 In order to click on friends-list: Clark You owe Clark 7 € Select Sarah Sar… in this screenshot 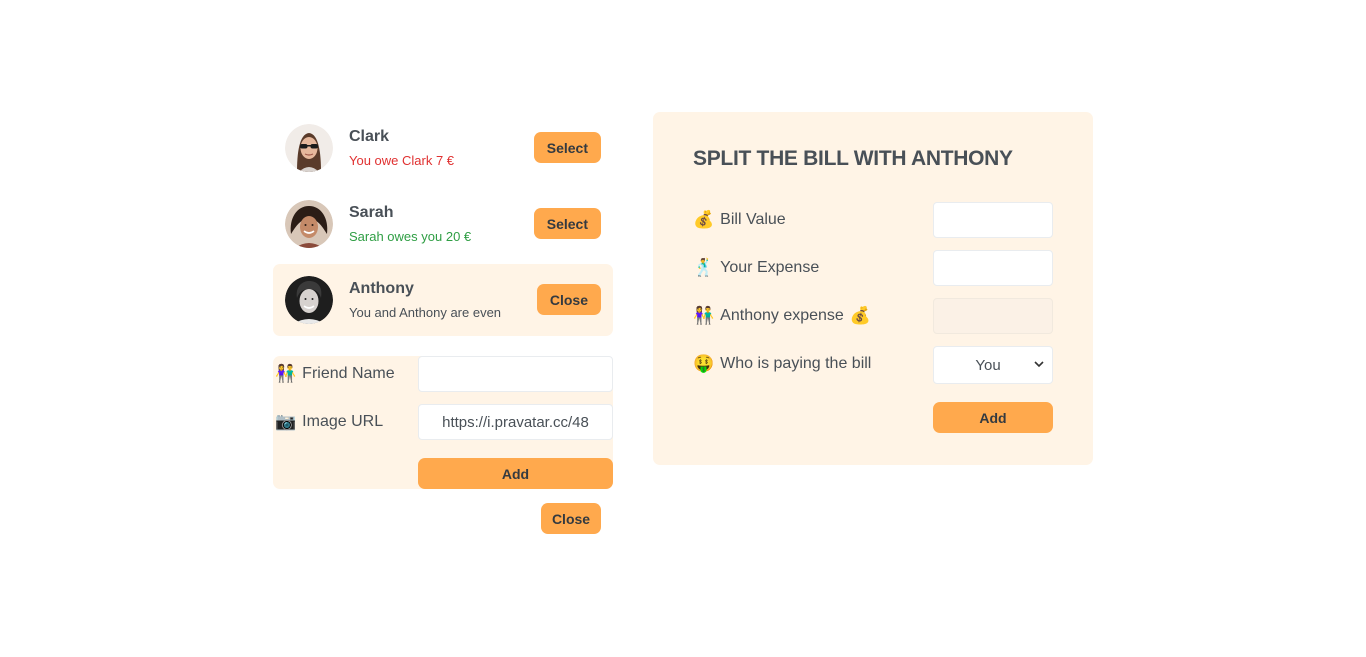, I will do `click(443, 226)`.